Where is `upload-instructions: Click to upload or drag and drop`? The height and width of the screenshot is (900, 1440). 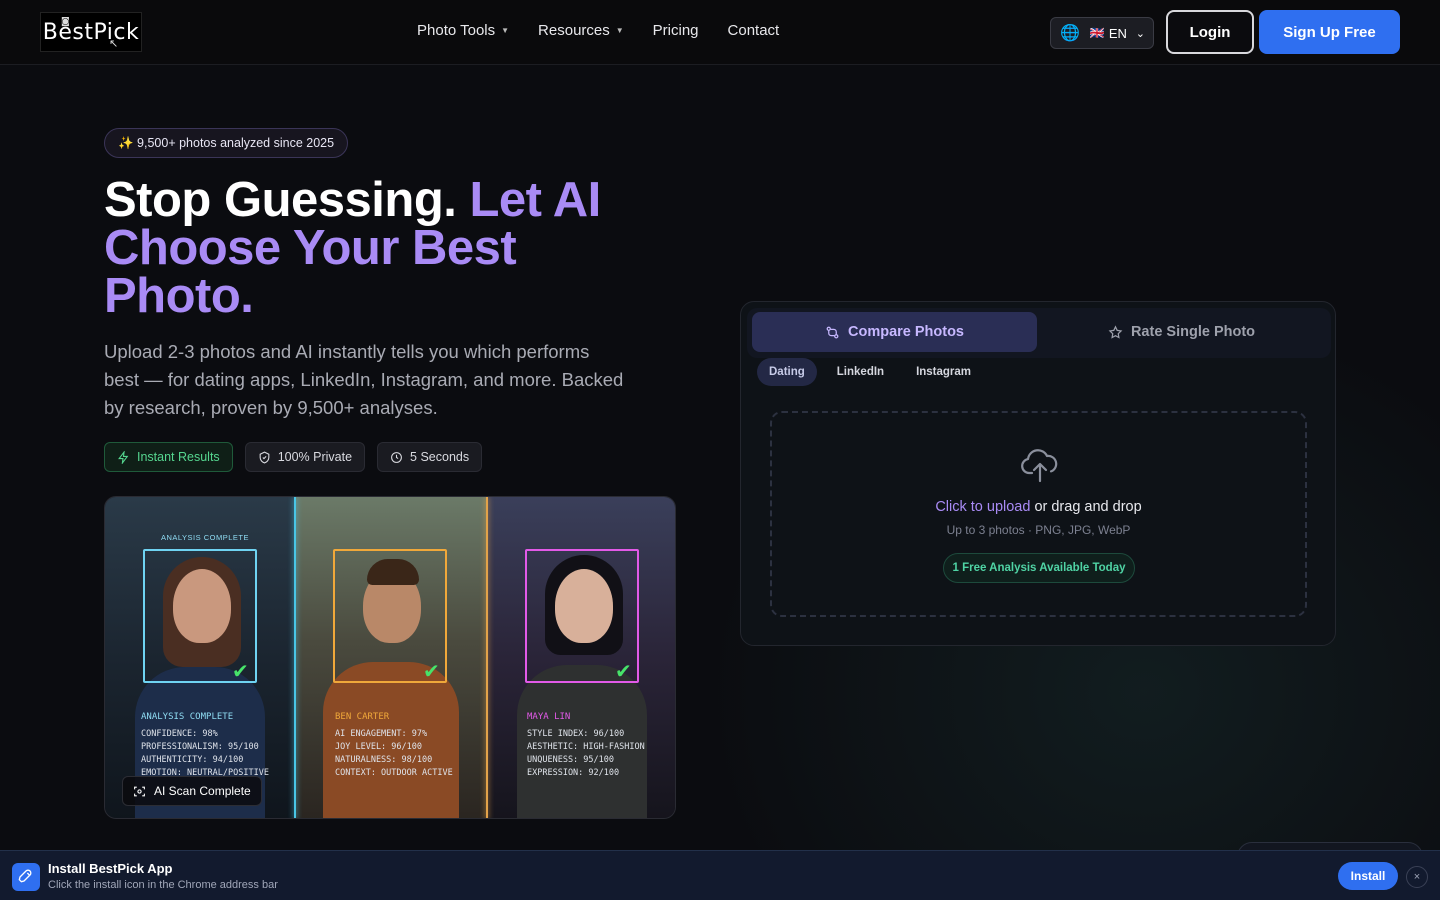
upload-instructions: Click to upload or drag and drop is located at coordinates (1038, 507).